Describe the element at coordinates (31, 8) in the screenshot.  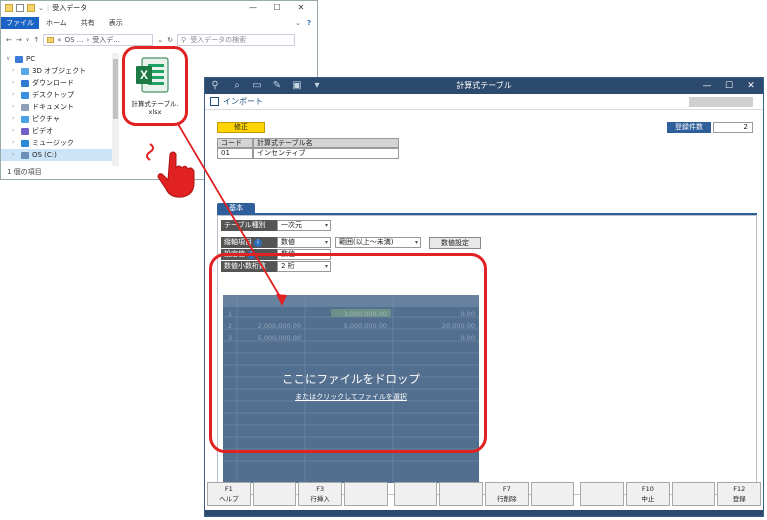
I see `new-folder-icon` at that location.